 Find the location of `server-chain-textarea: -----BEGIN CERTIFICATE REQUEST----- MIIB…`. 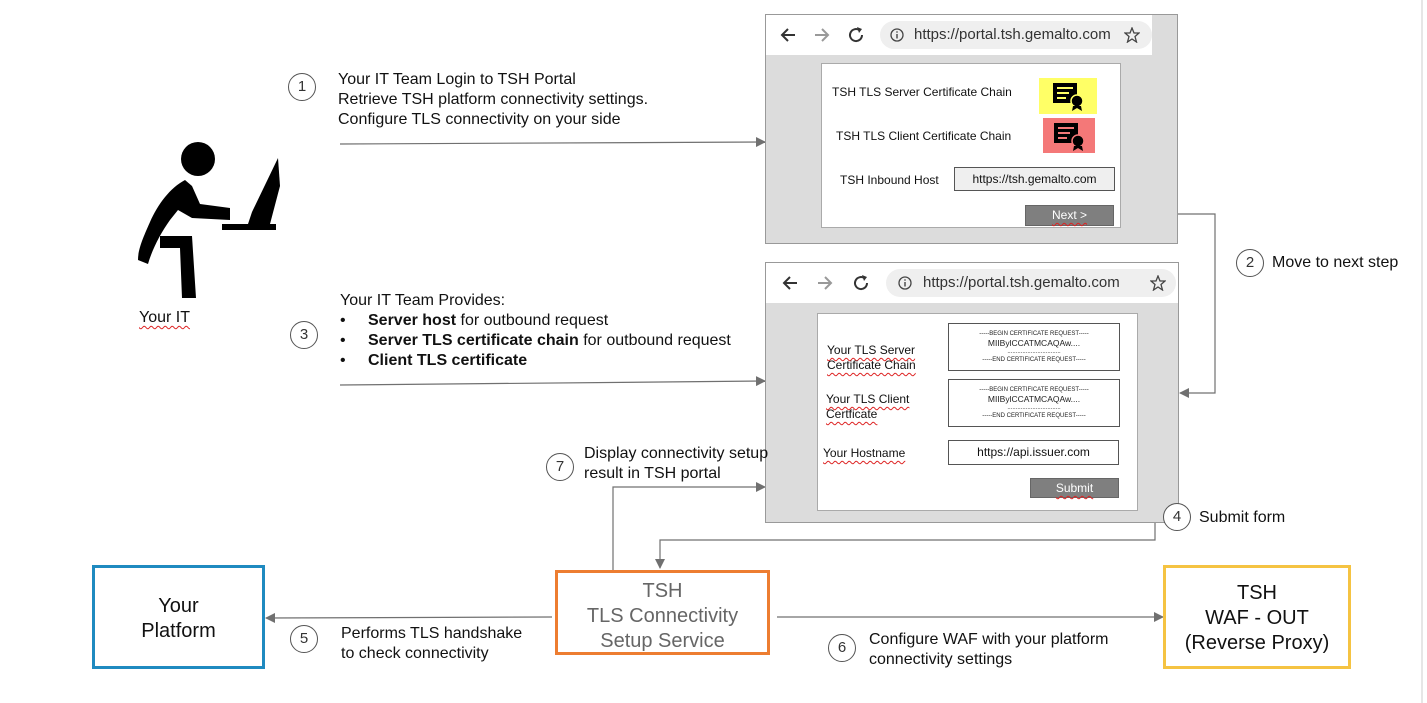

server-chain-textarea: -----BEGIN CERTIFICATE REQUEST----- MIIB… is located at coordinates (1034, 347).